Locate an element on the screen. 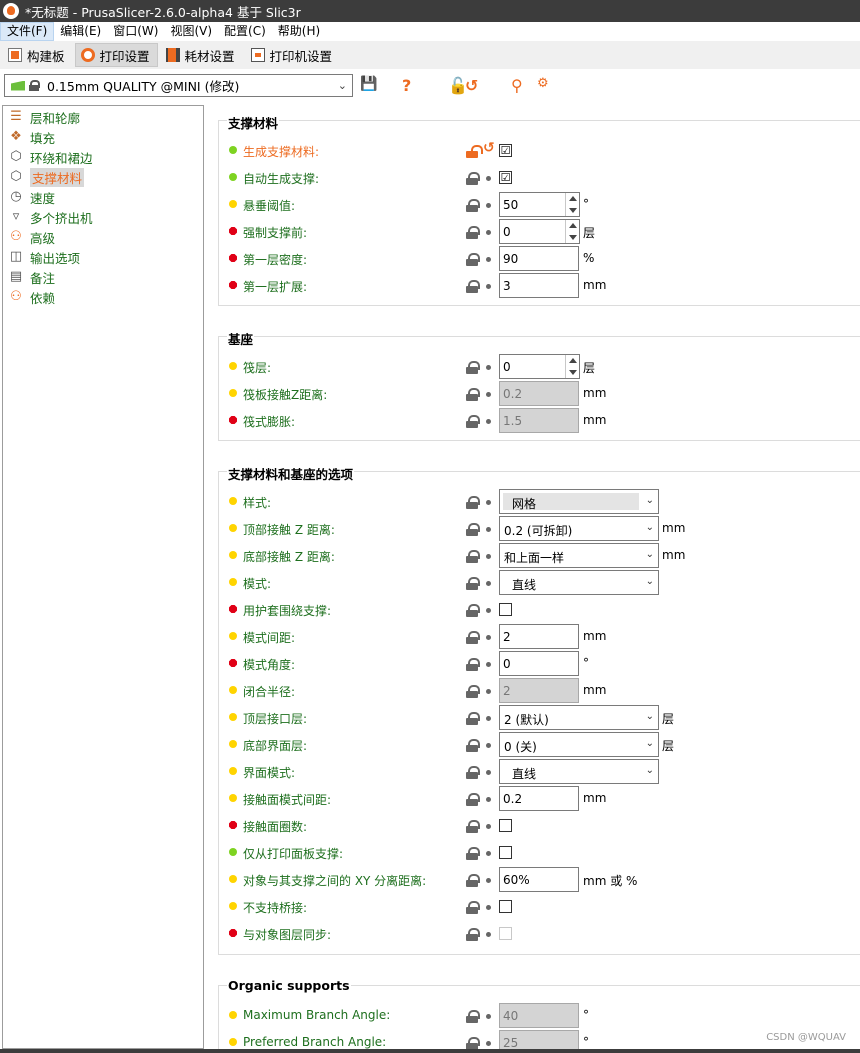 This screenshot has width=860, height=1053. menu-view: 视图(V) is located at coordinates (191, 31).